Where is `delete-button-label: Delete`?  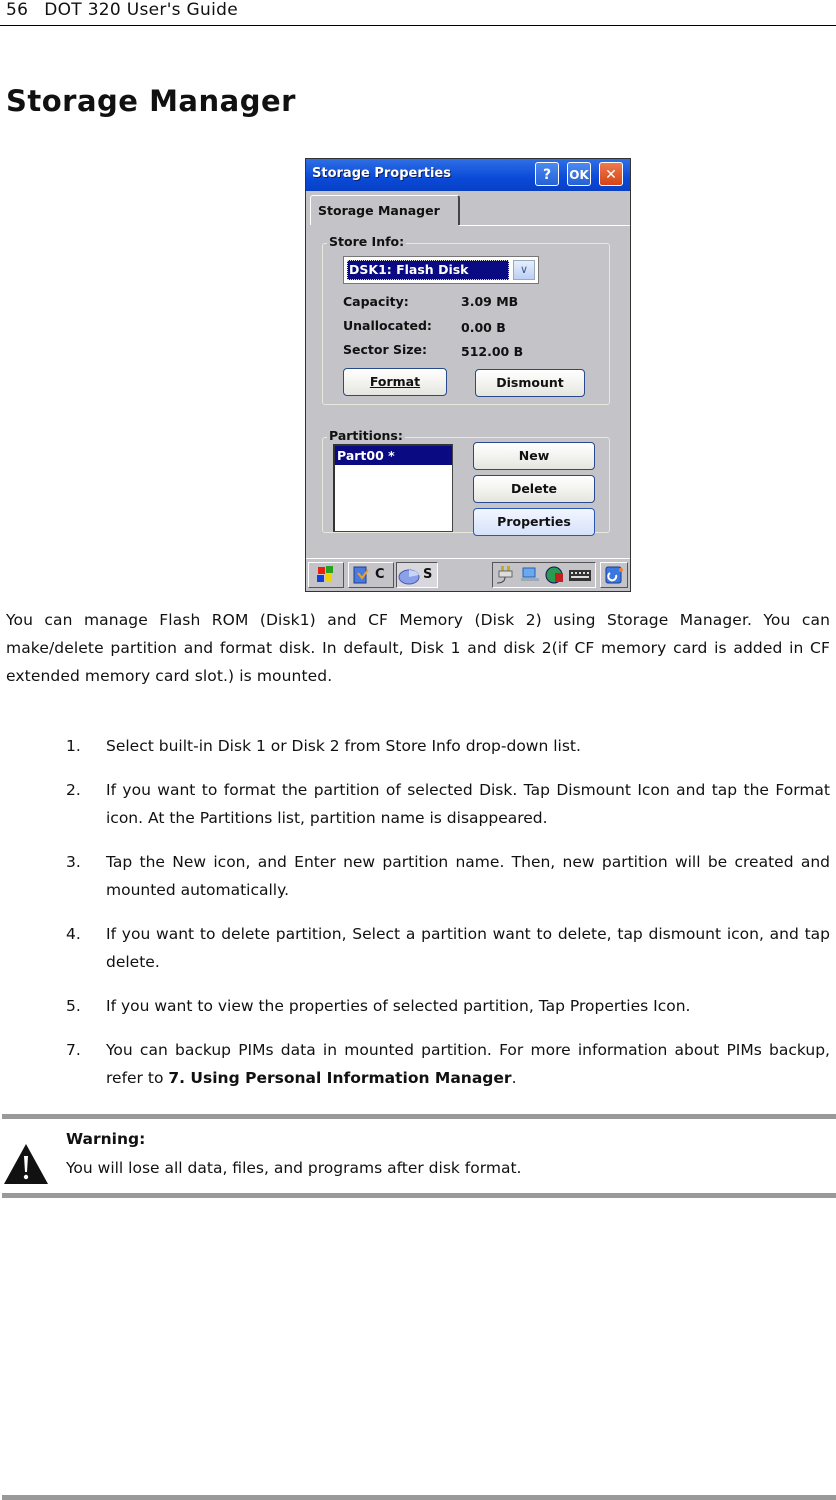
delete-button-label: Delete is located at coordinates (534, 488).